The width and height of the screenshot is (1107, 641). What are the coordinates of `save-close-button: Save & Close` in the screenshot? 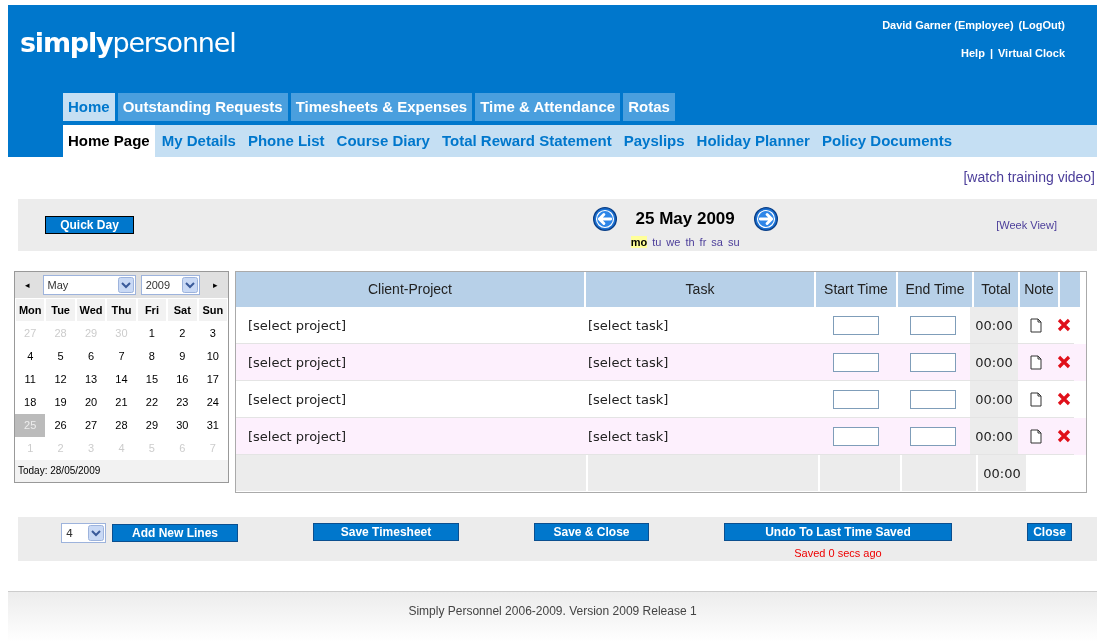 It's located at (591, 532).